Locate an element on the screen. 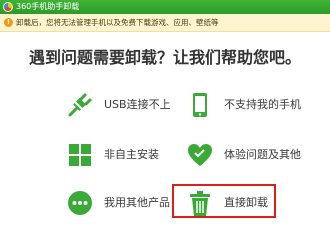  warning-icon: ! is located at coordinates (8, 22).